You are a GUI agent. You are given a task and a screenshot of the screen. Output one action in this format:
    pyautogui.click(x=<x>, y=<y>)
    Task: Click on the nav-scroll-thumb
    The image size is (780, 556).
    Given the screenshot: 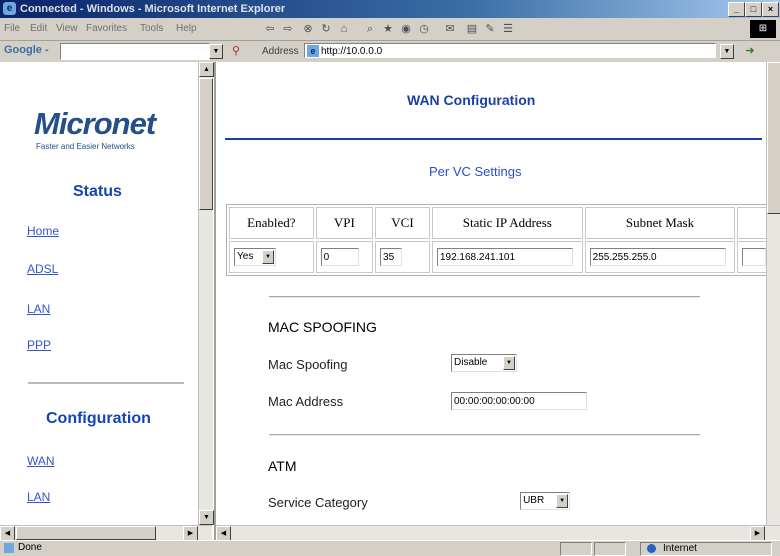 What is the action you would take?
    pyautogui.click(x=206, y=144)
    